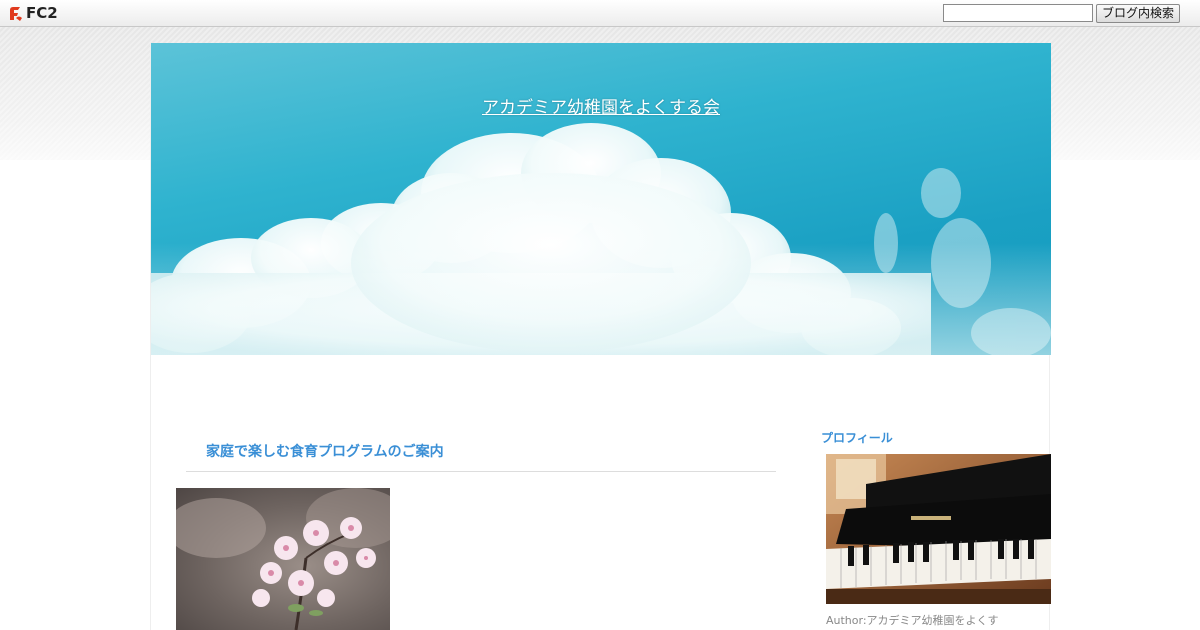 This screenshot has height=630, width=1200. Describe the element at coordinates (857, 438) in the screenshot. I see `profile-heading: プロフィール` at that location.